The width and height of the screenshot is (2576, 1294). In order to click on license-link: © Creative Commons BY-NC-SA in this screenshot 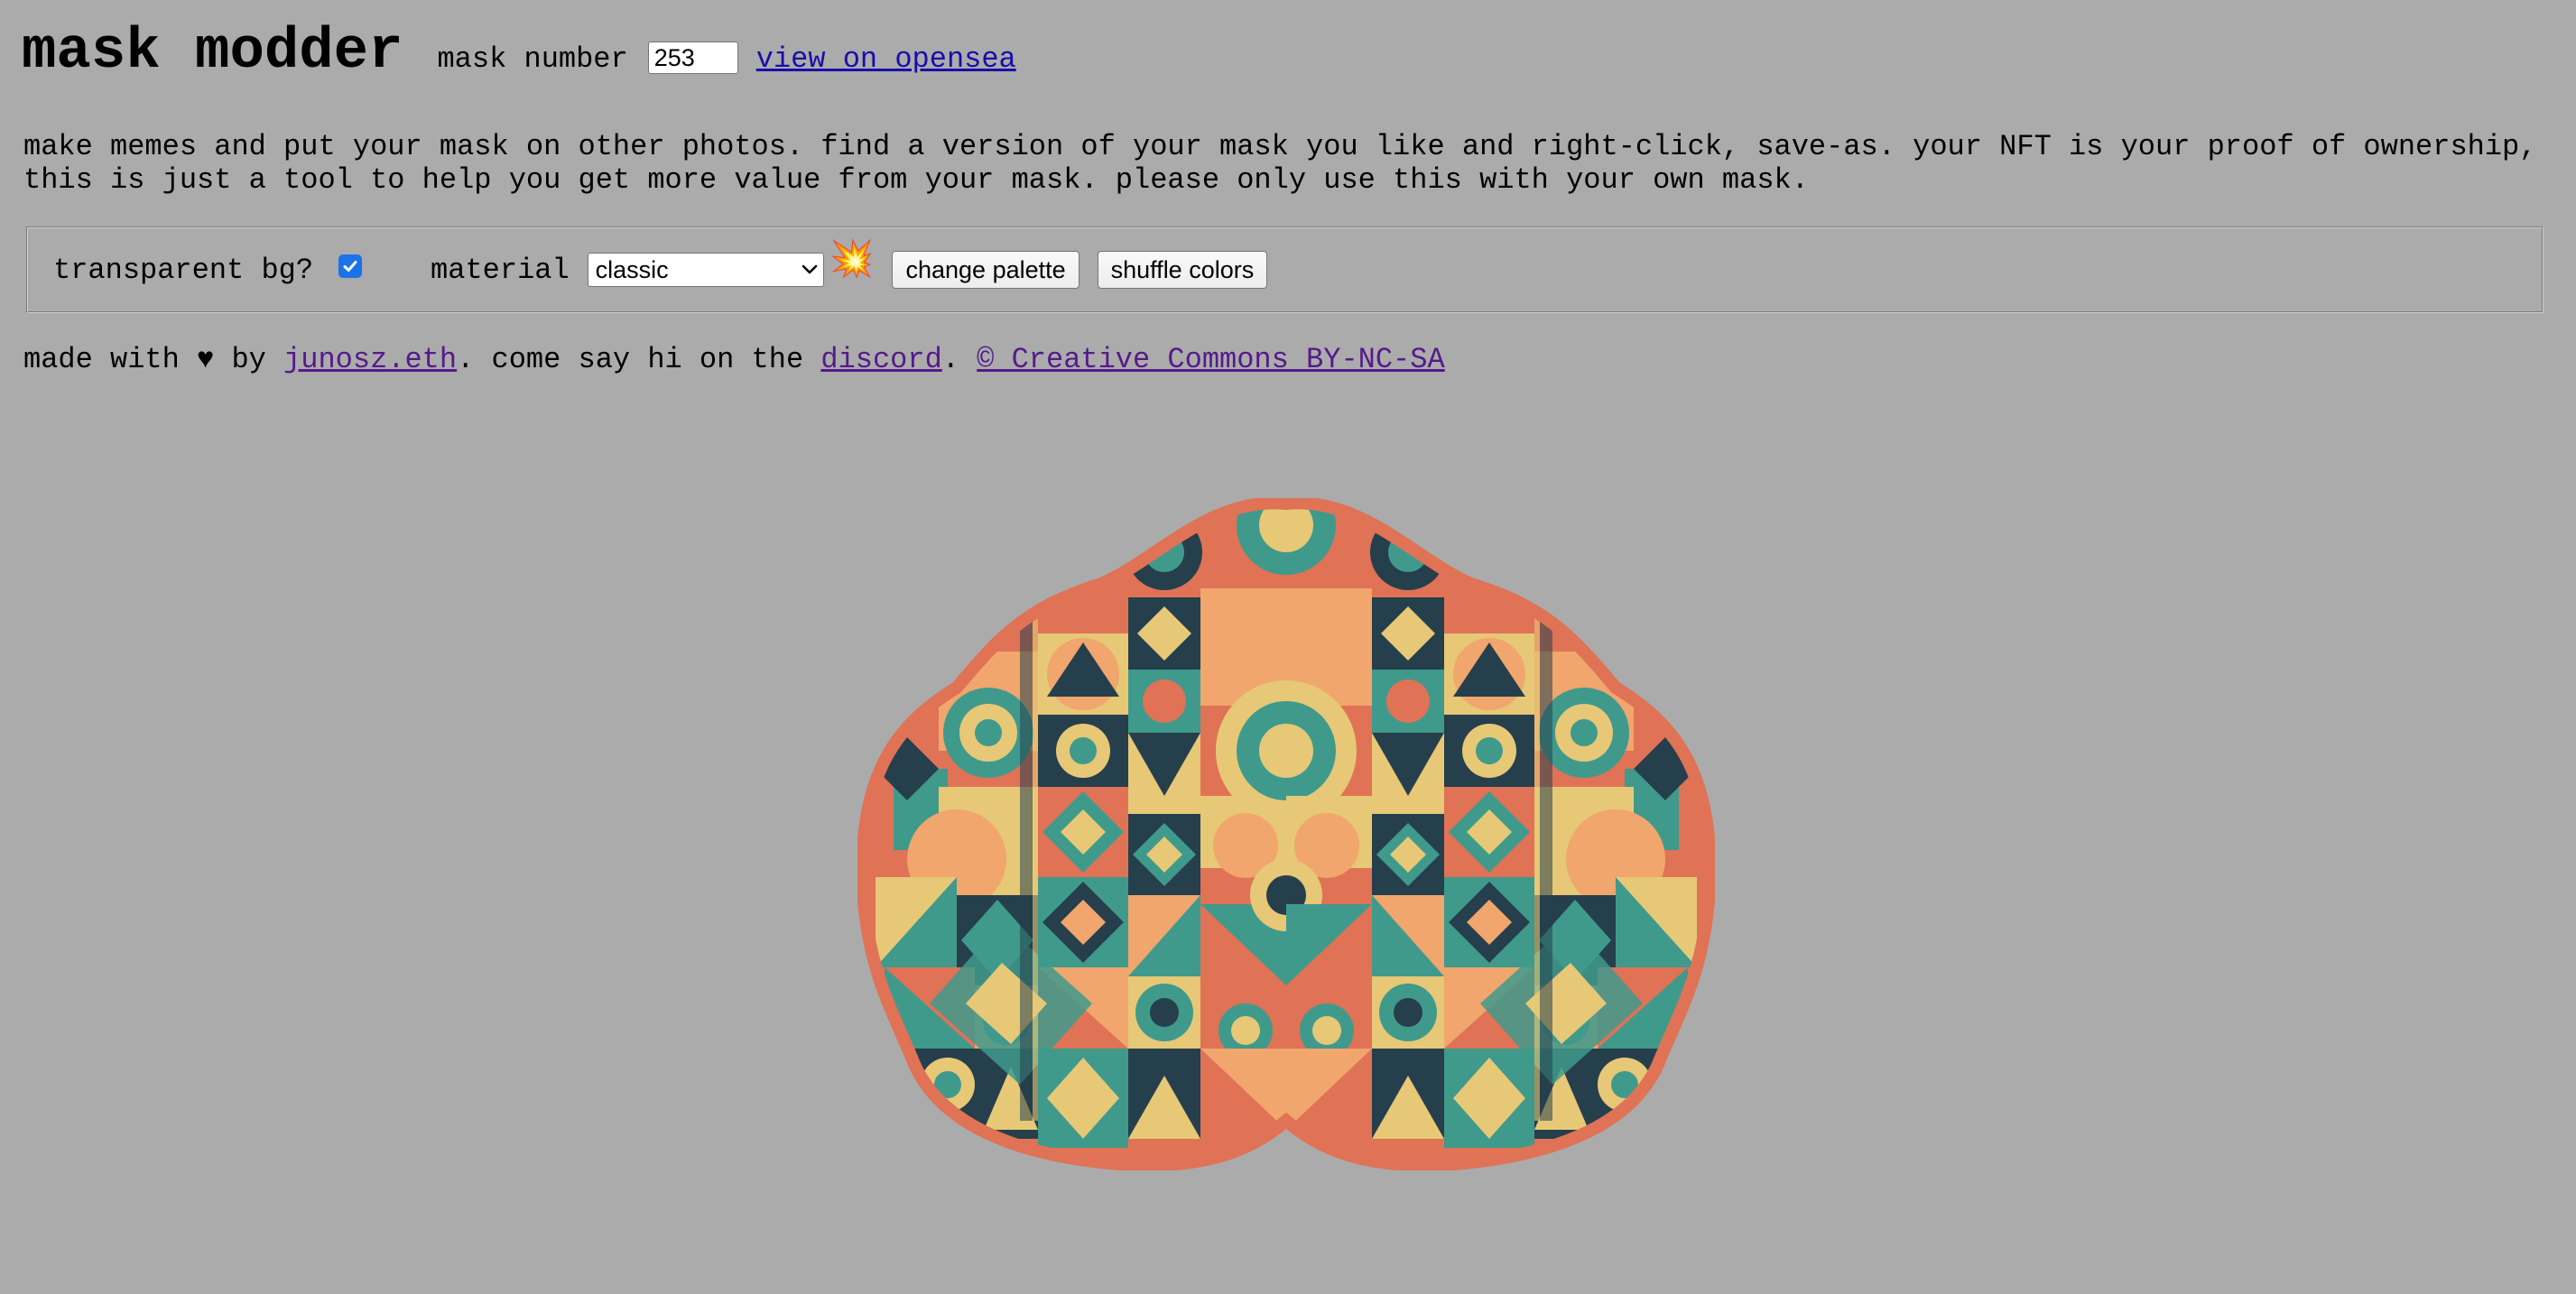, I will do `click(1210, 359)`.